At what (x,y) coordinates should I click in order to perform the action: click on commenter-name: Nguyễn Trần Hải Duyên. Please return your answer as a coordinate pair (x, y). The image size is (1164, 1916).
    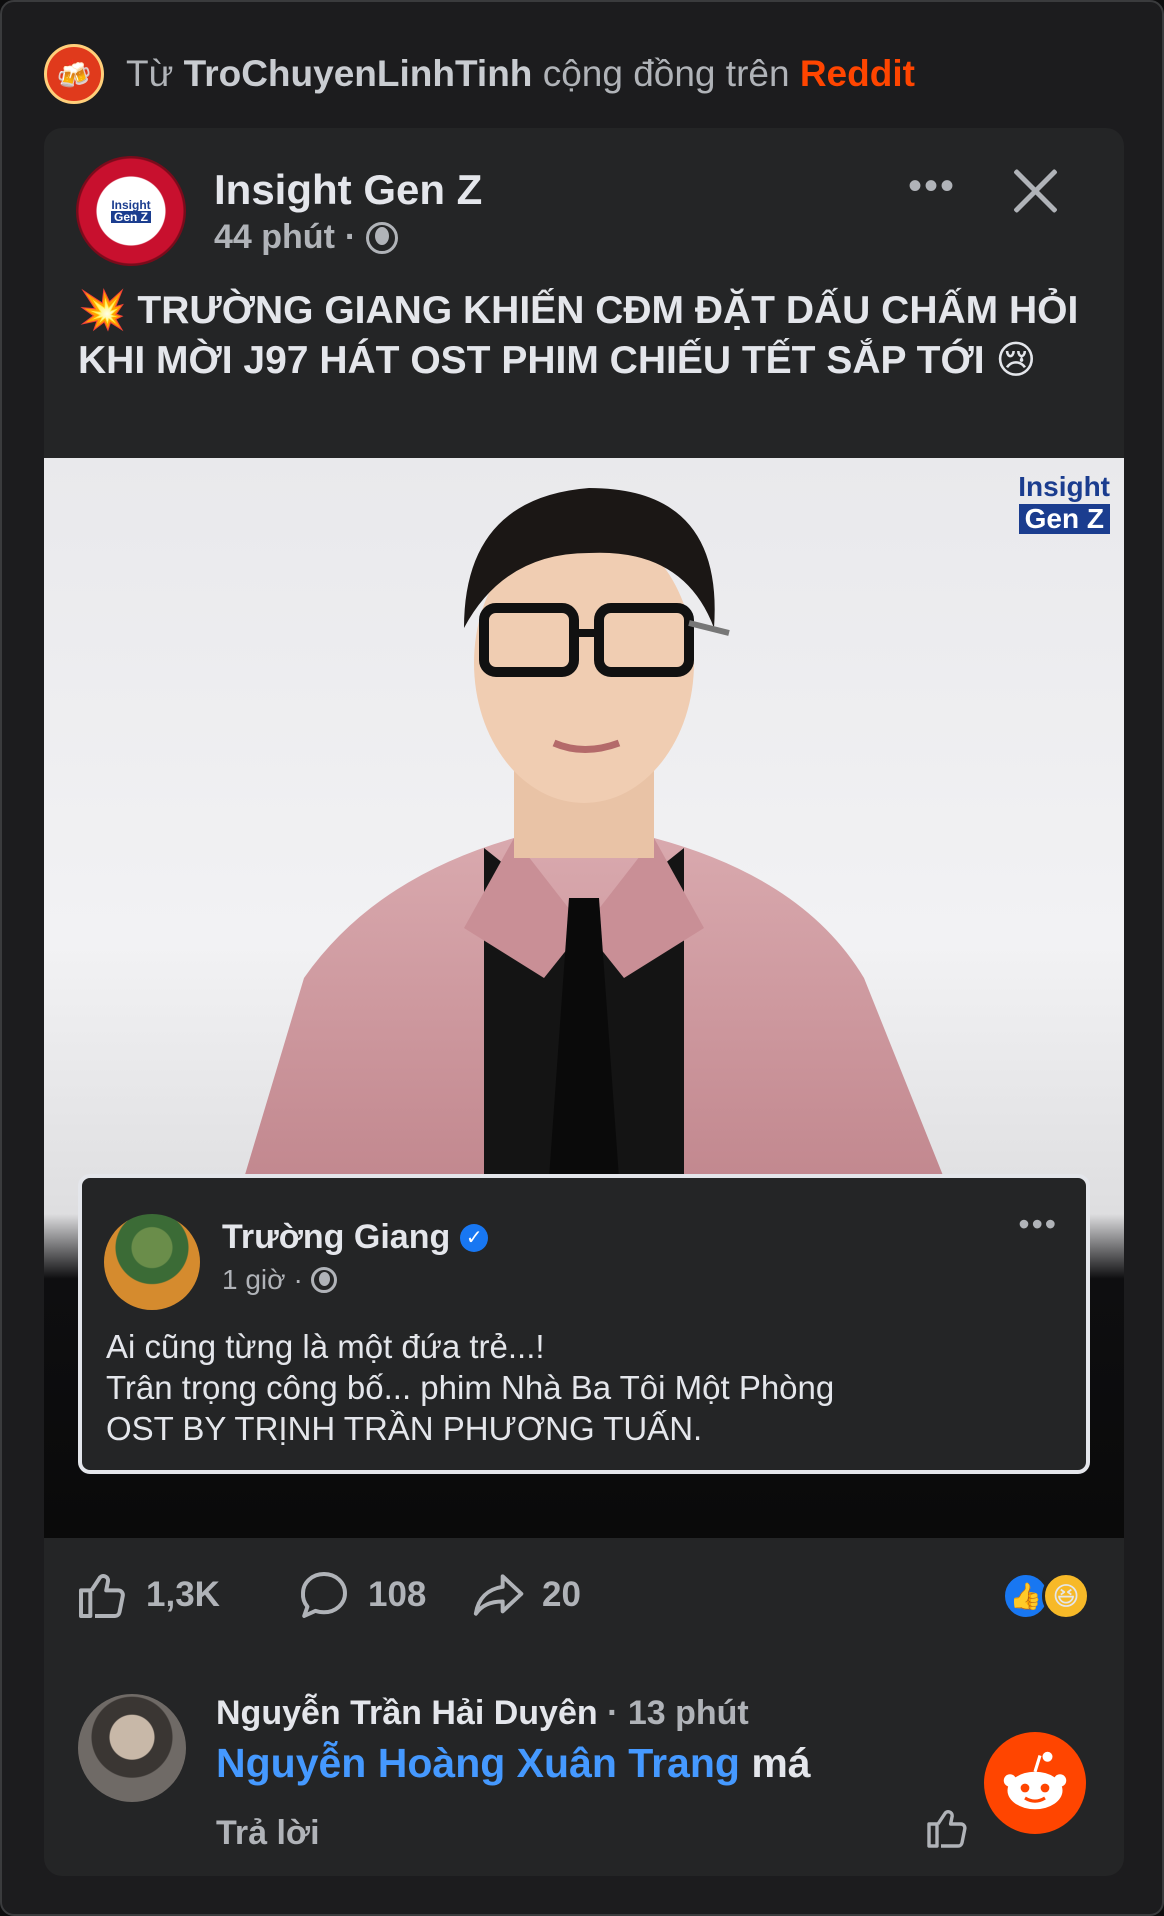
    Looking at the image, I should click on (407, 1713).